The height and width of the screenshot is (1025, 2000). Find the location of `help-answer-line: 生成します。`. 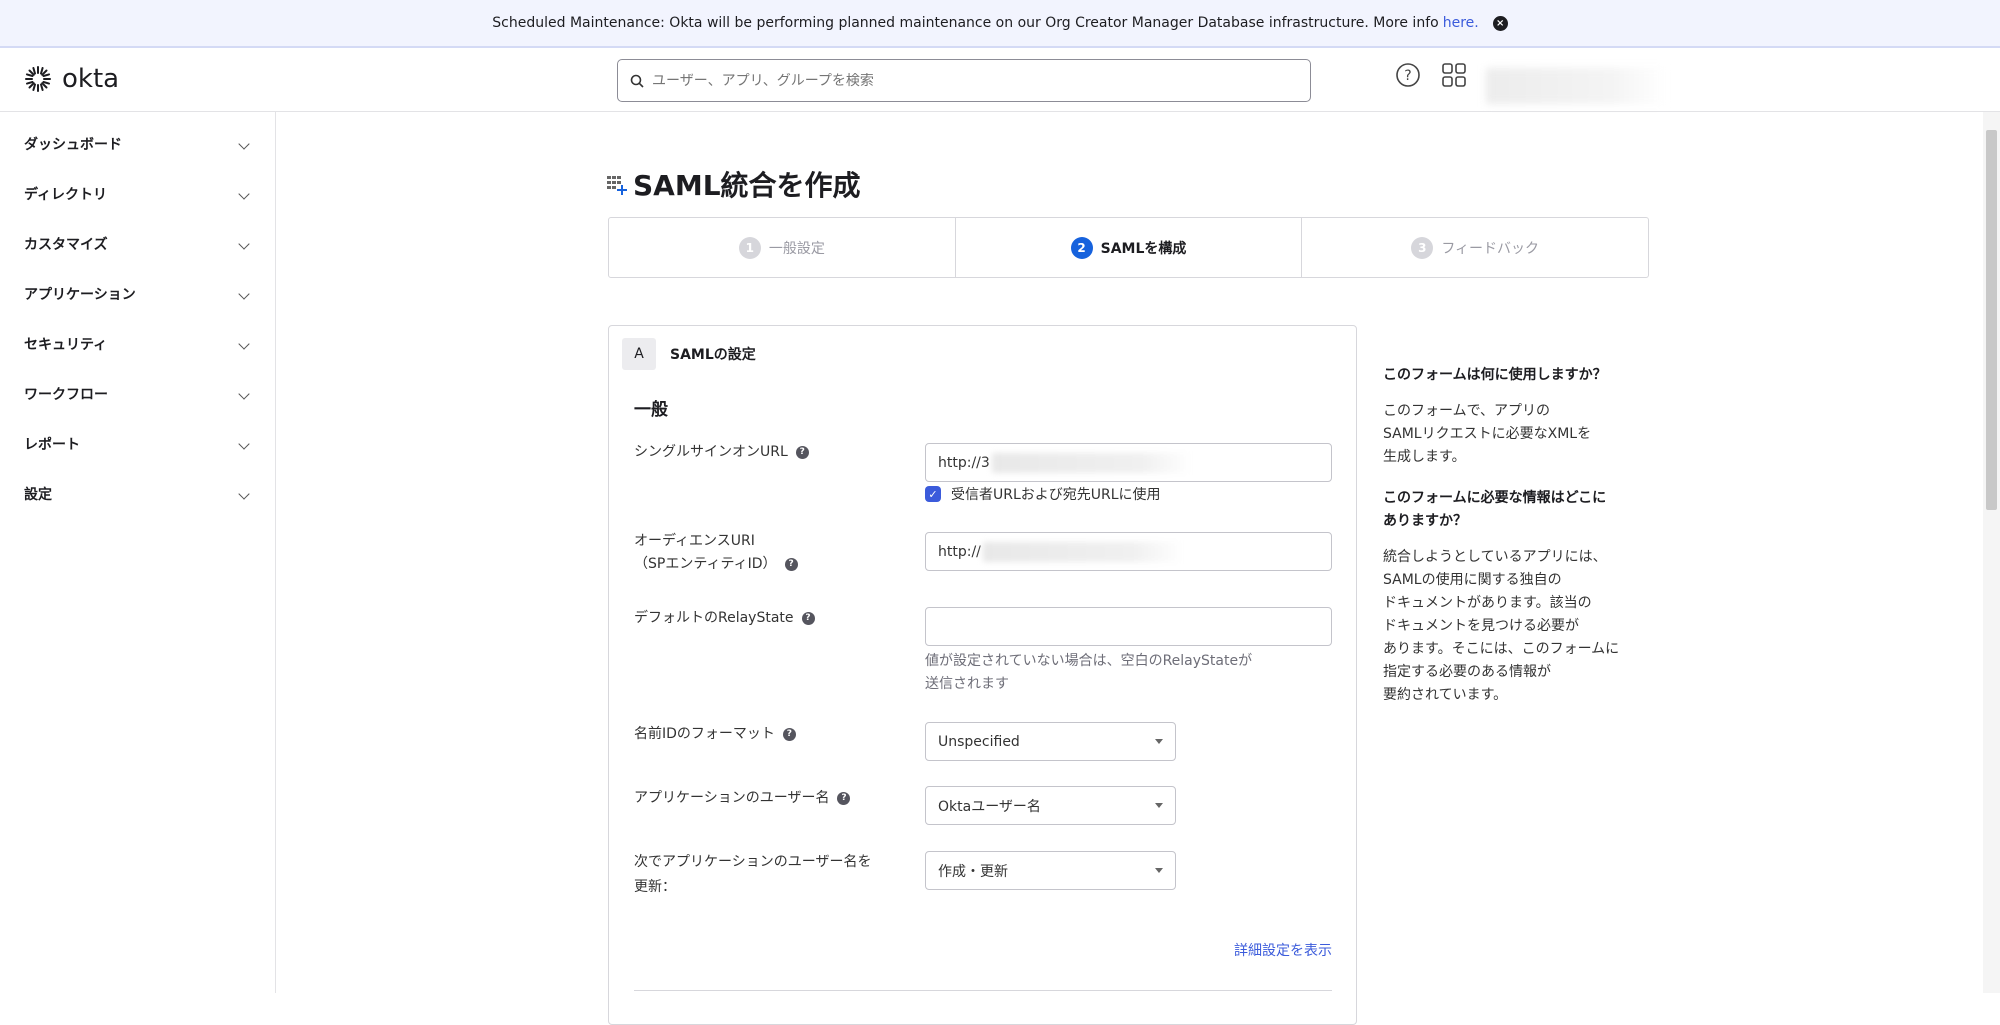

help-answer-line: 生成します。 is located at coordinates (1424, 457).